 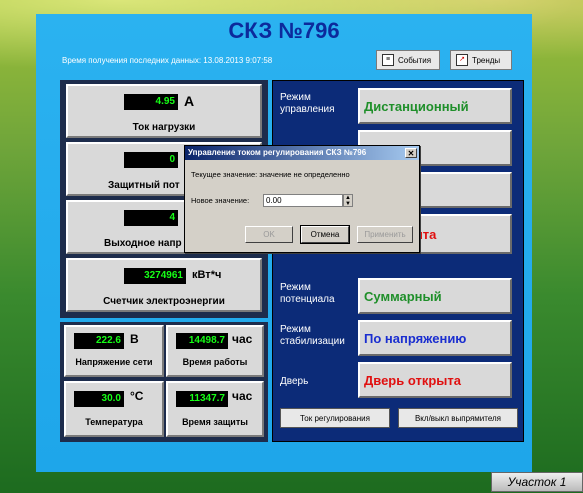 I want to click on dialog-cancel-button: Отмена, so click(x=325, y=234).